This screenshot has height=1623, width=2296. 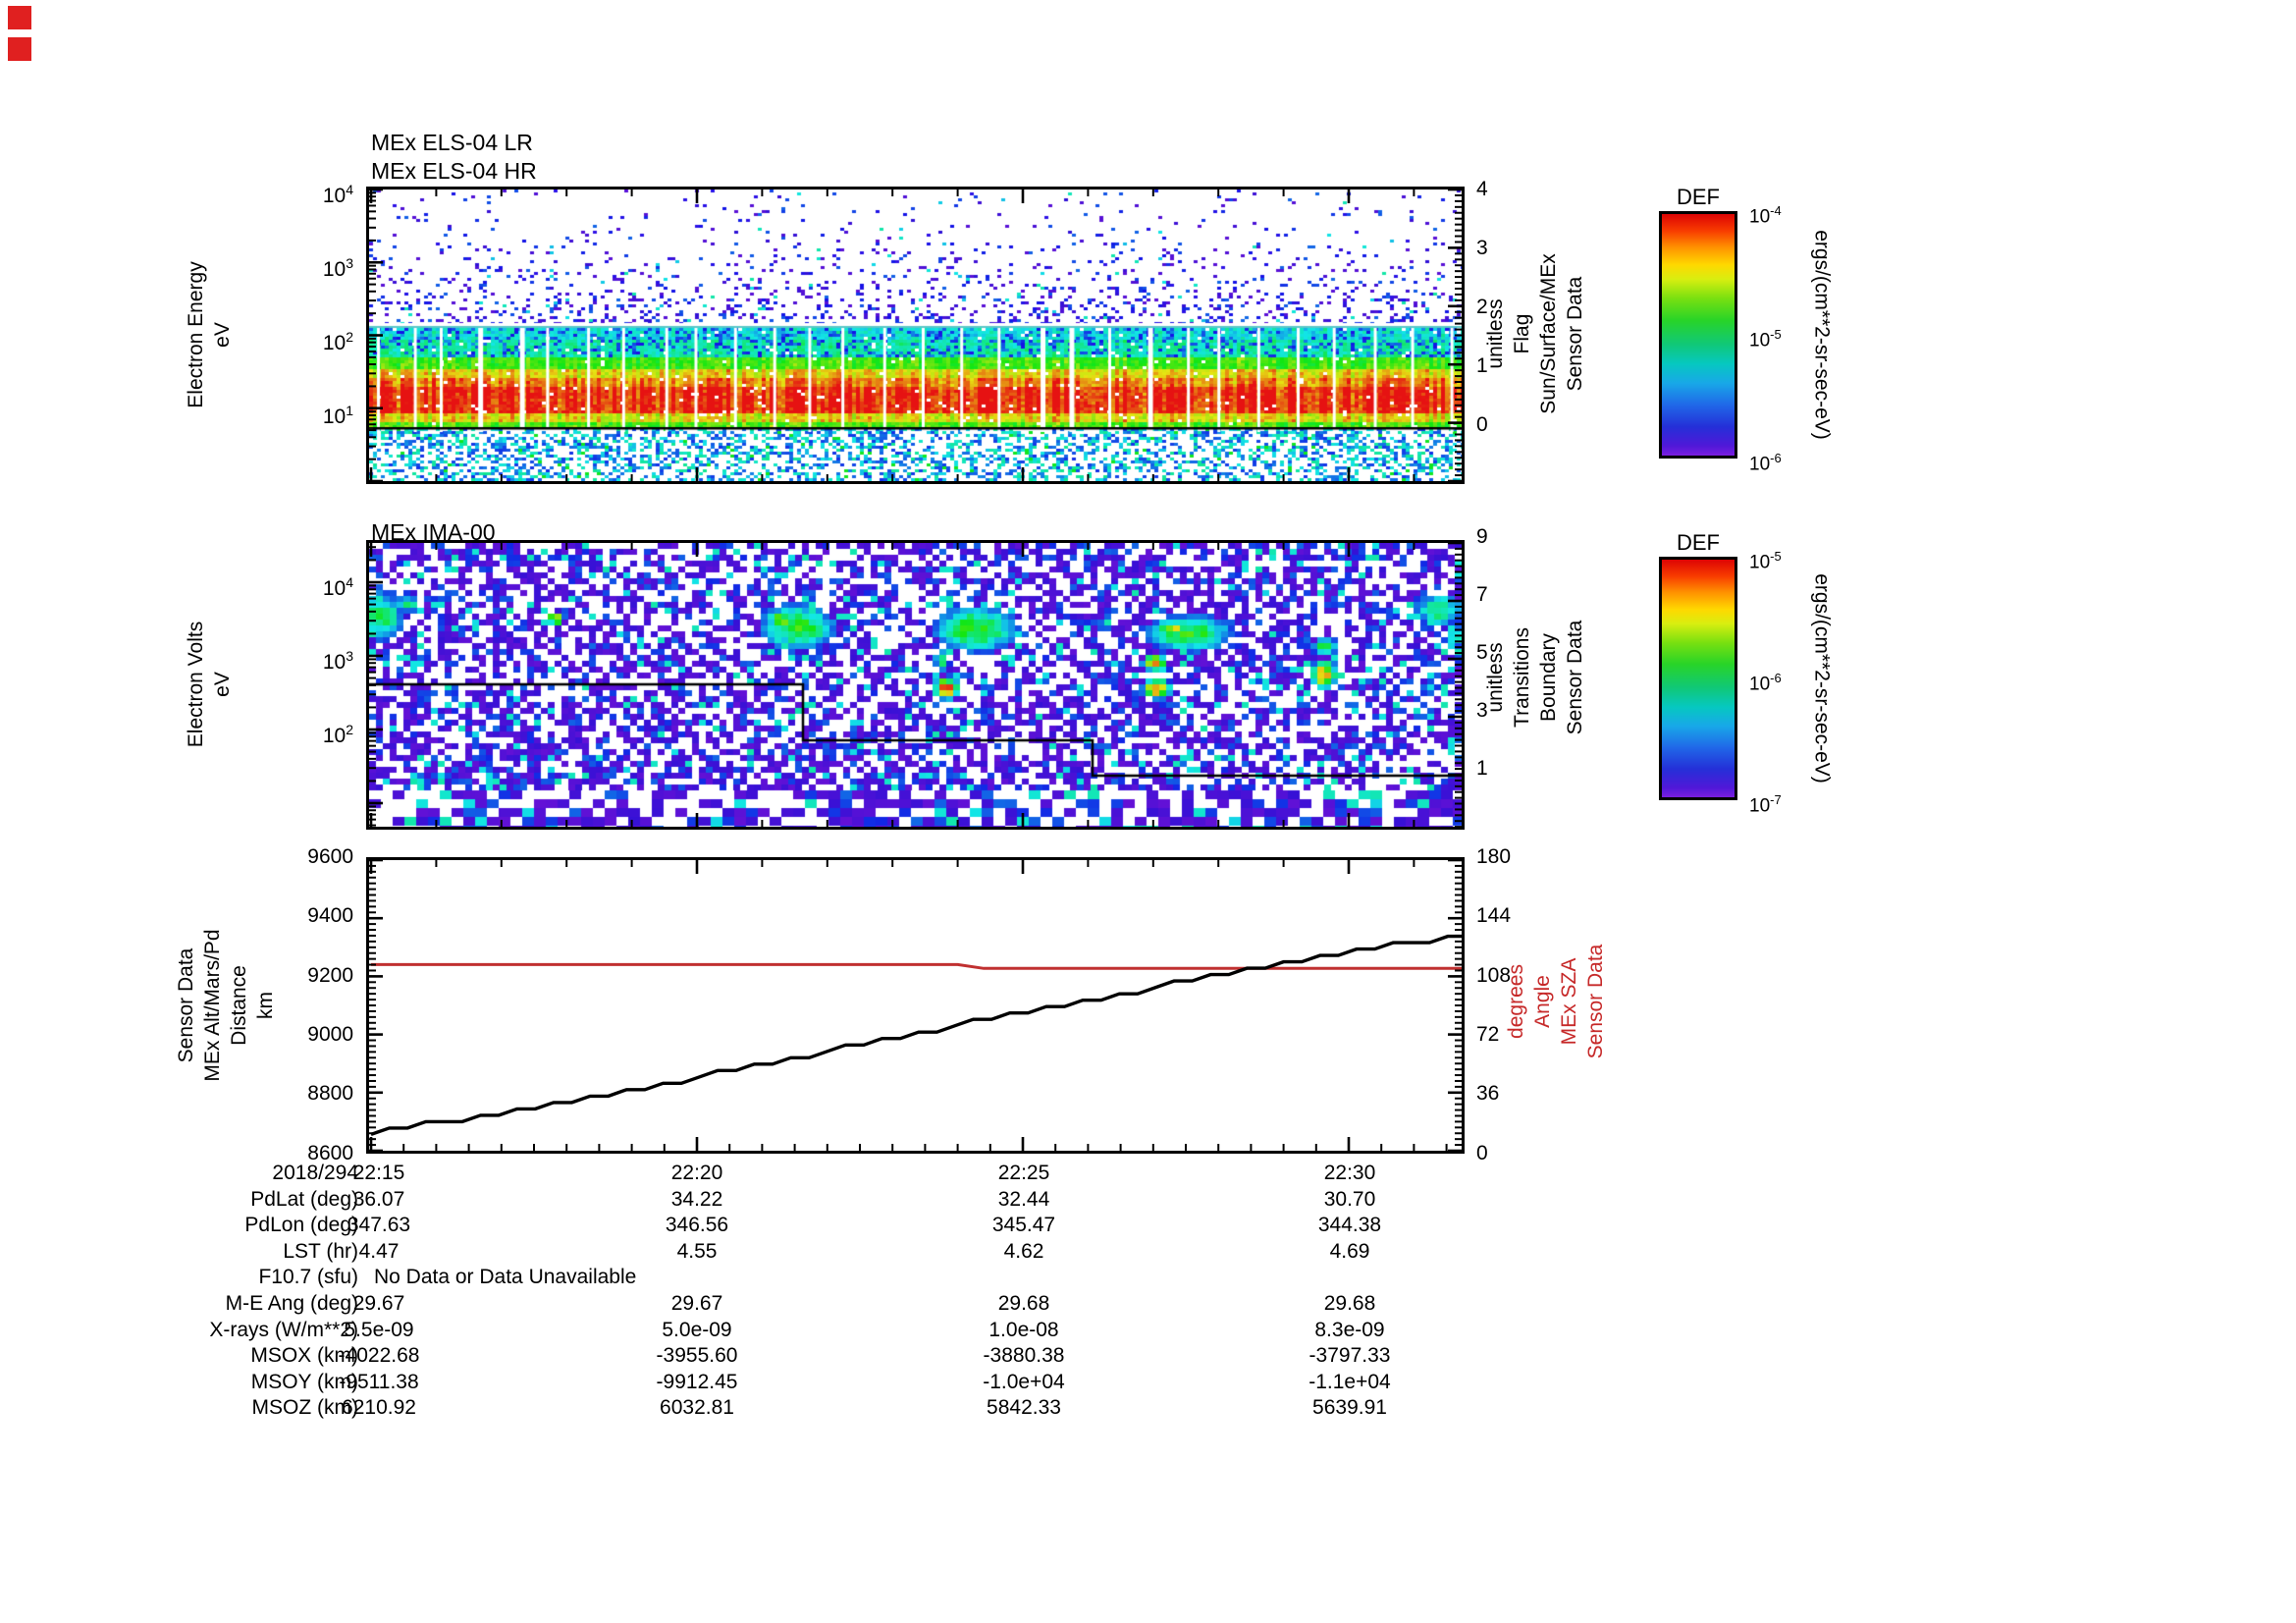 What do you see at coordinates (835, 1201) in the screenshot?
I see `table-row: PdLat (deg) 36.07 34.22 32.44 30.70` at bounding box center [835, 1201].